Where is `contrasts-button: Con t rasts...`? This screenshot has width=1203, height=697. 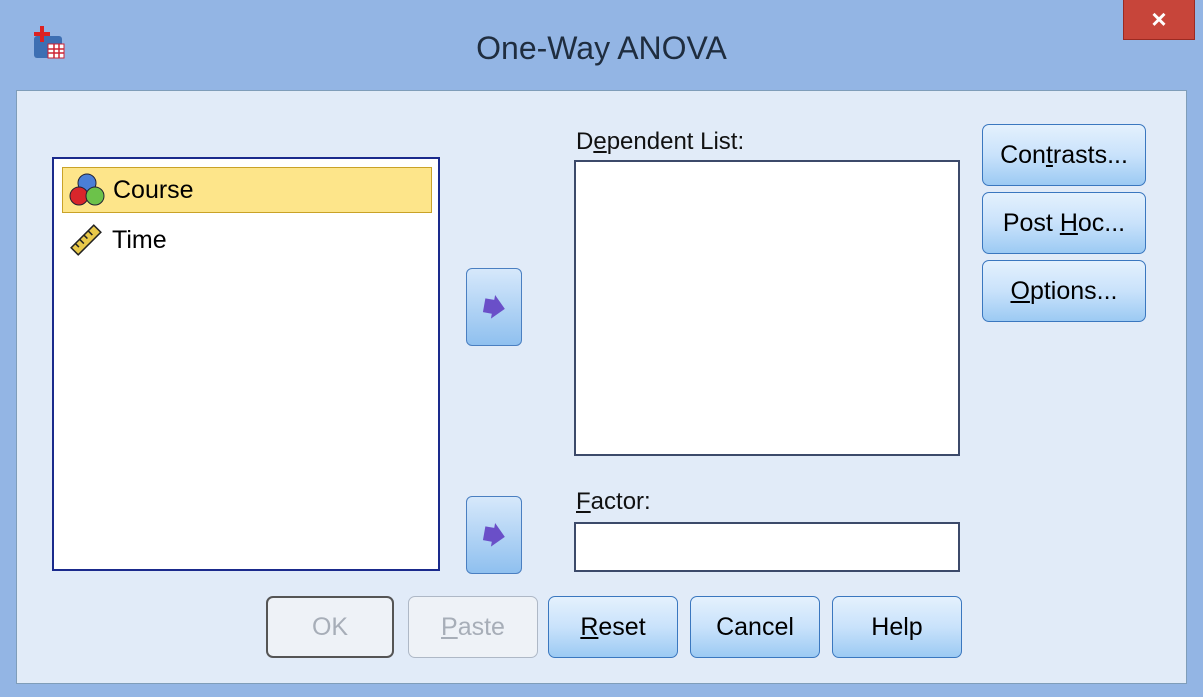 contrasts-button: Con t rasts... is located at coordinates (1064, 155).